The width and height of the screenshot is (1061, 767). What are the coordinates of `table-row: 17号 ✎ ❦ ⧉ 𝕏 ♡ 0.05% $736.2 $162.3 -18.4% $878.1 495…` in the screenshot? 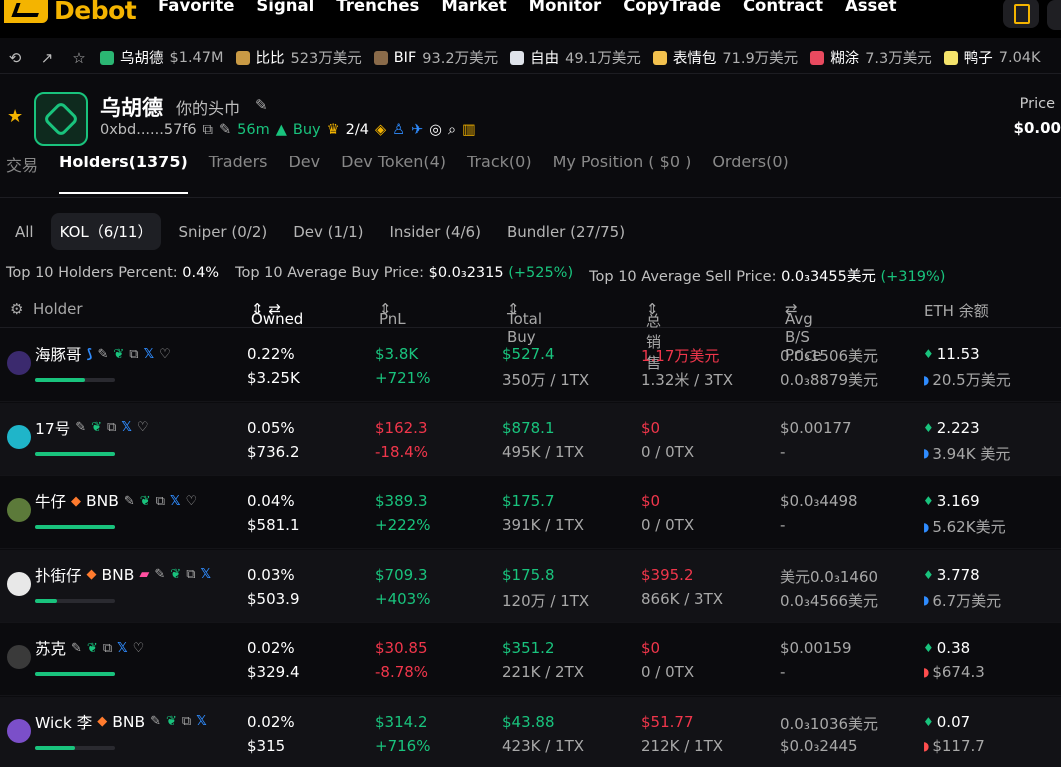 It's located at (530, 439).